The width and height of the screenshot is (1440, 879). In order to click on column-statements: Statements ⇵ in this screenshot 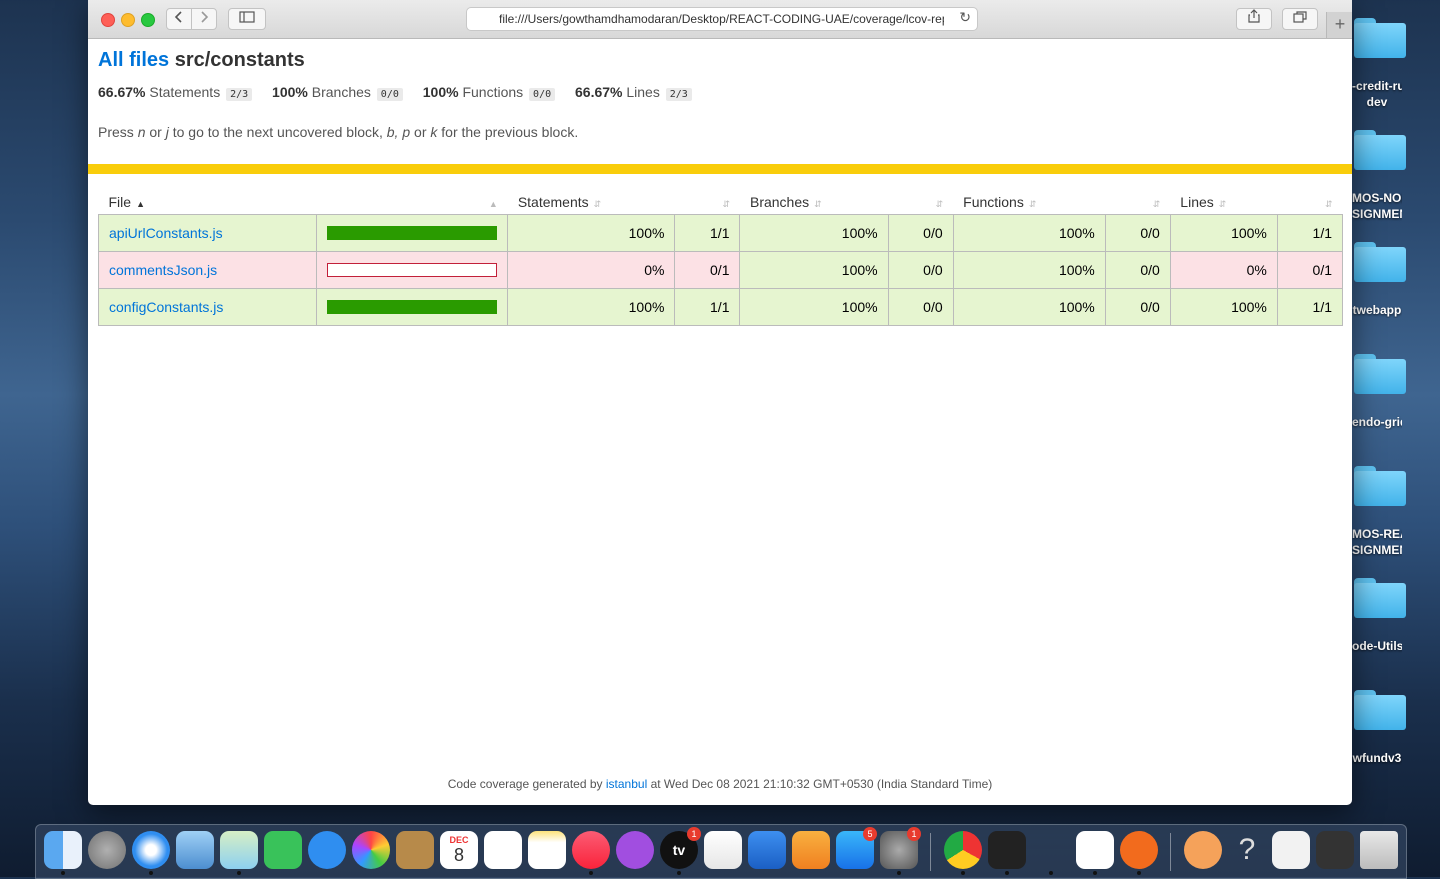, I will do `click(591, 202)`.